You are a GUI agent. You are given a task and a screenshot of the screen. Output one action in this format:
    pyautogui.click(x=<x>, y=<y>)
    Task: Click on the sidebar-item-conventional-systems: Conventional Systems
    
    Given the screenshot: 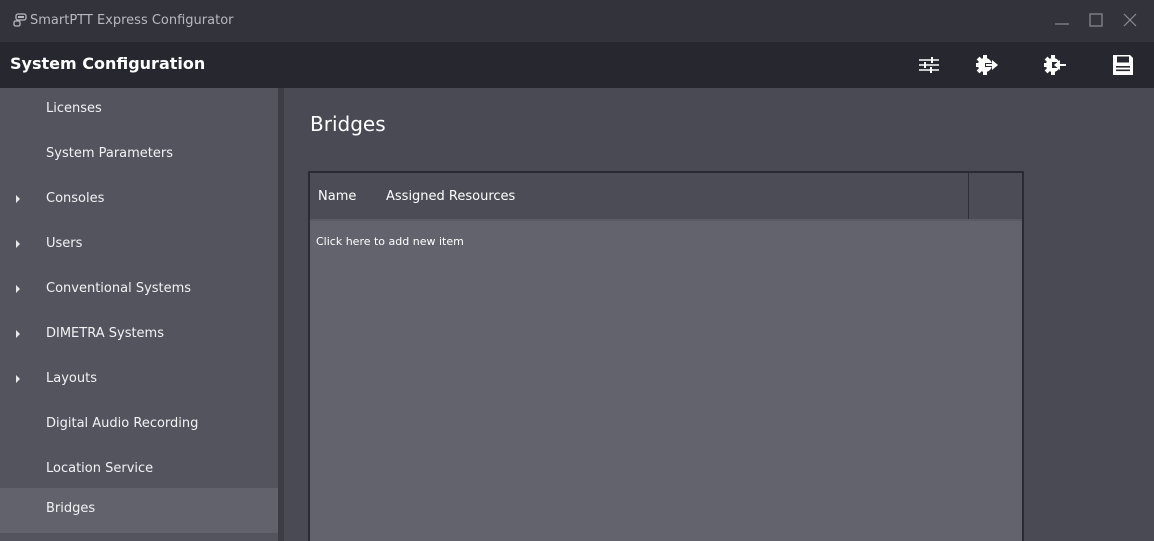 What is the action you would take?
    pyautogui.click(x=139, y=290)
    